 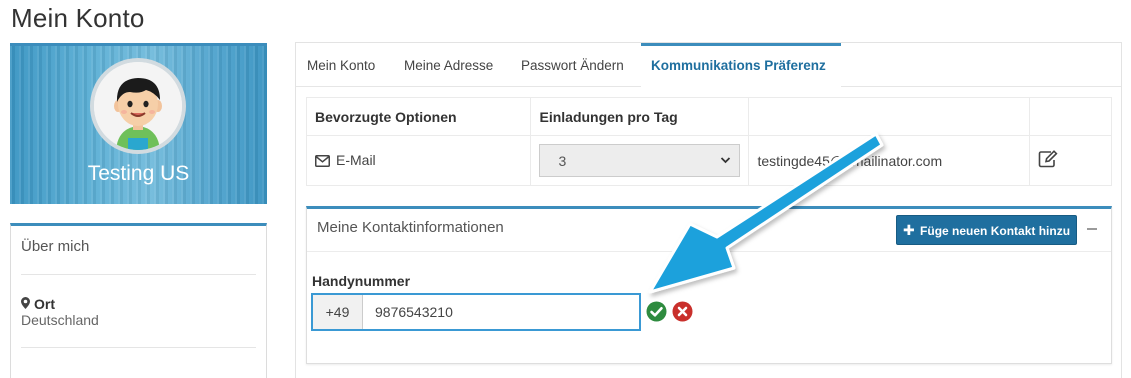 I want to click on page-title: Mein Konto, so click(x=78, y=18).